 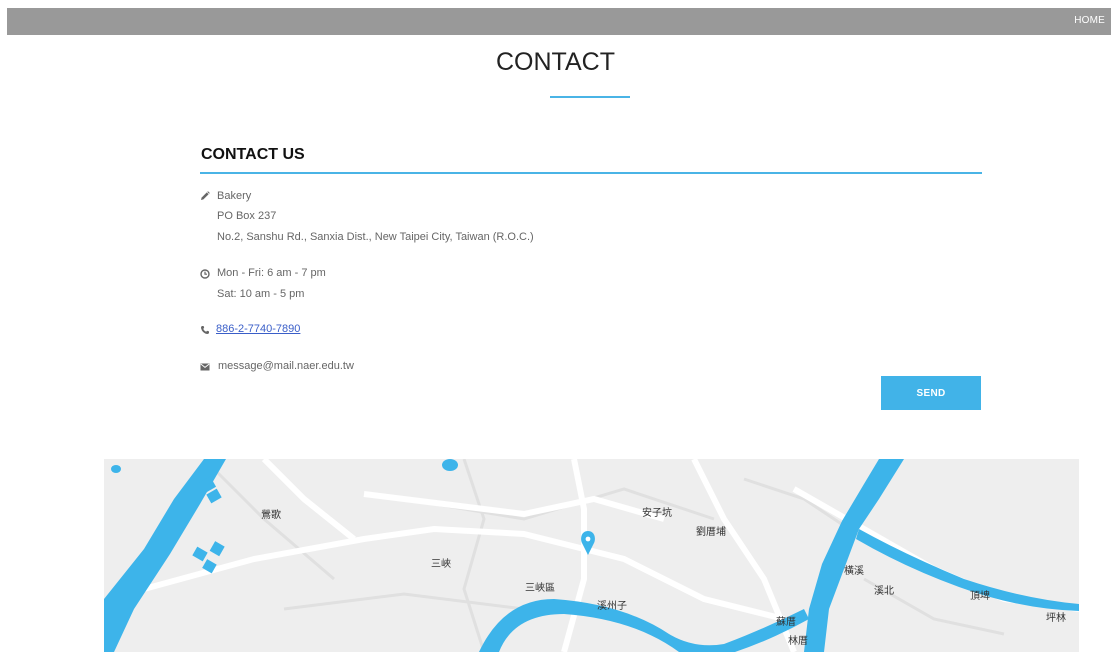 What do you see at coordinates (247, 216) in the screenshot?
I see `address-po-box: PO Box 237` at bounding box center [247, 216].